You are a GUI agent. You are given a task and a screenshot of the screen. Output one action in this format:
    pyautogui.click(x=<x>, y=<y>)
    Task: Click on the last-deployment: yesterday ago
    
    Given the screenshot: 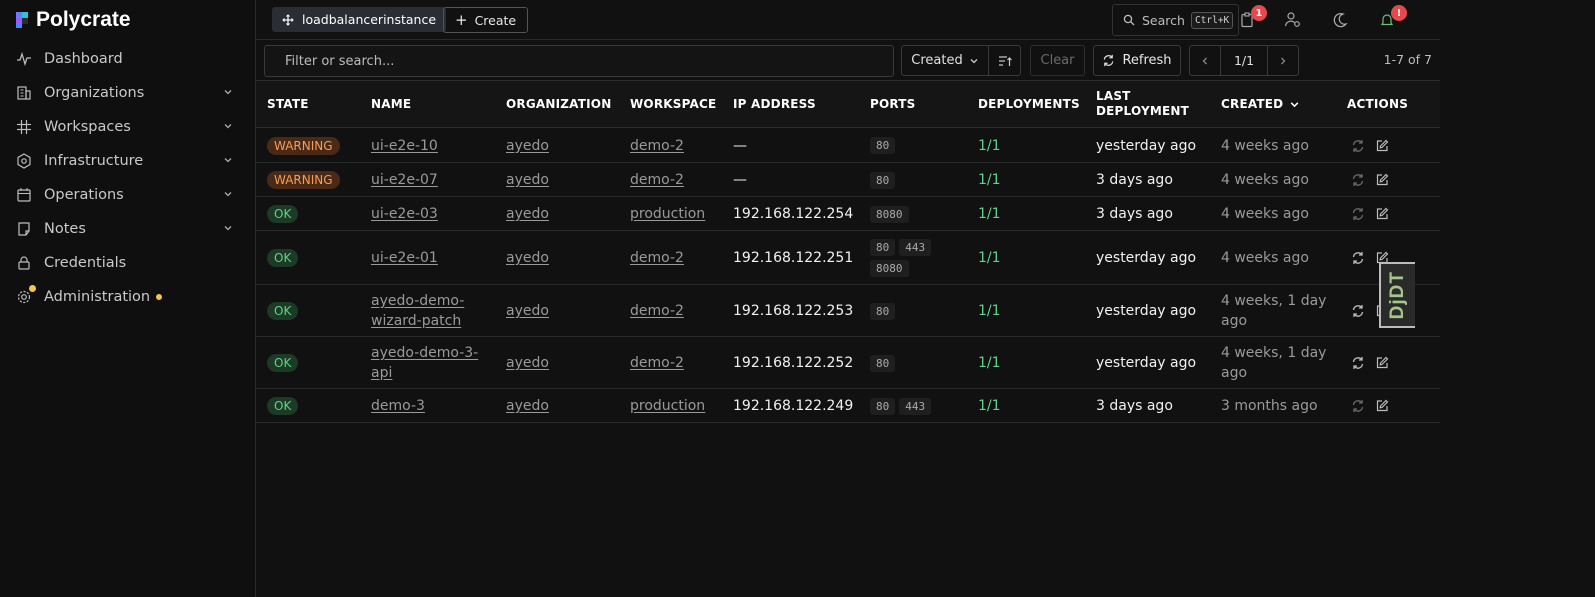 What is the action you would take?
    pyautogui.click(x=1146, y=258)
    